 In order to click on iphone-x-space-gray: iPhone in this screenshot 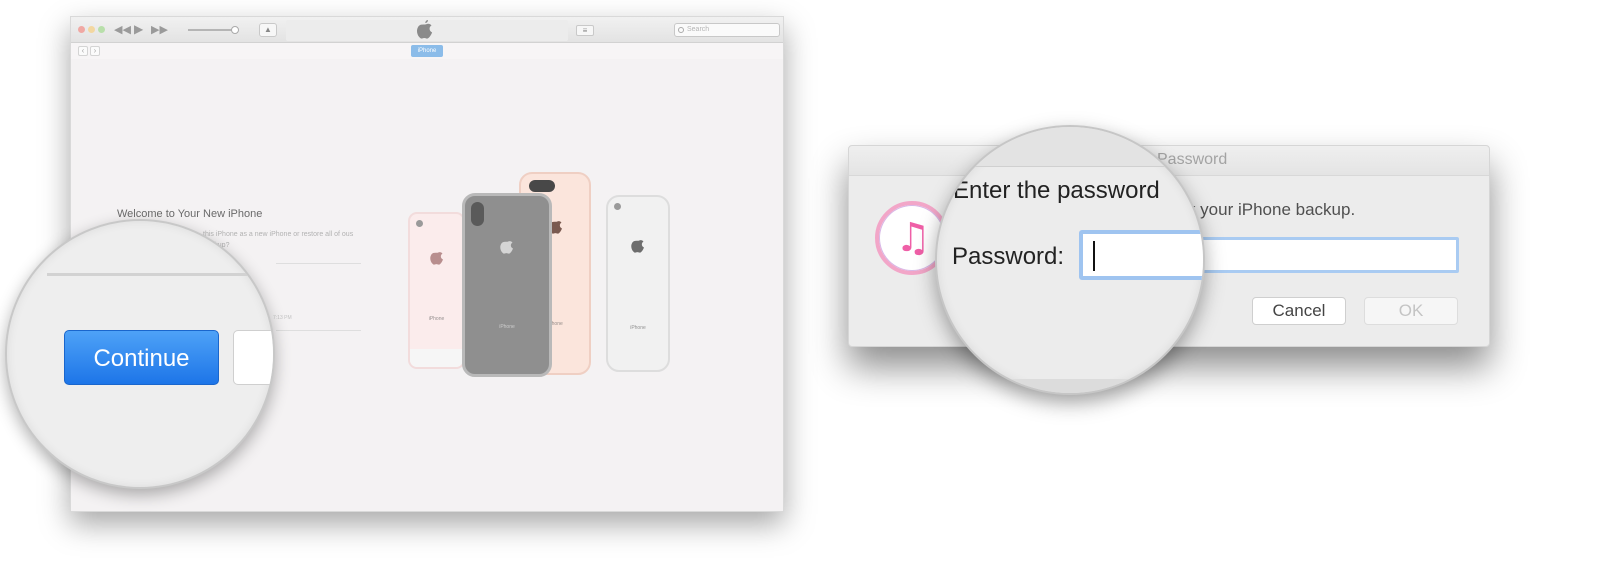, I will do `click(507, 285)`.